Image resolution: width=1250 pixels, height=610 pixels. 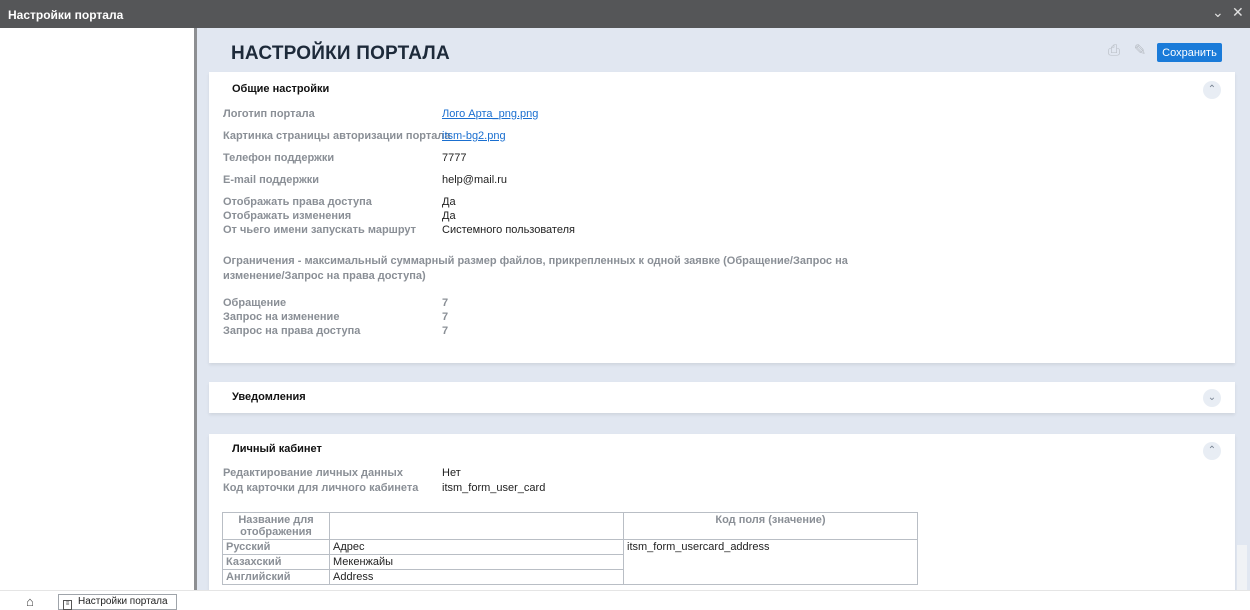 I want to click on phone-value: 7777, so click(x=454, y=158).